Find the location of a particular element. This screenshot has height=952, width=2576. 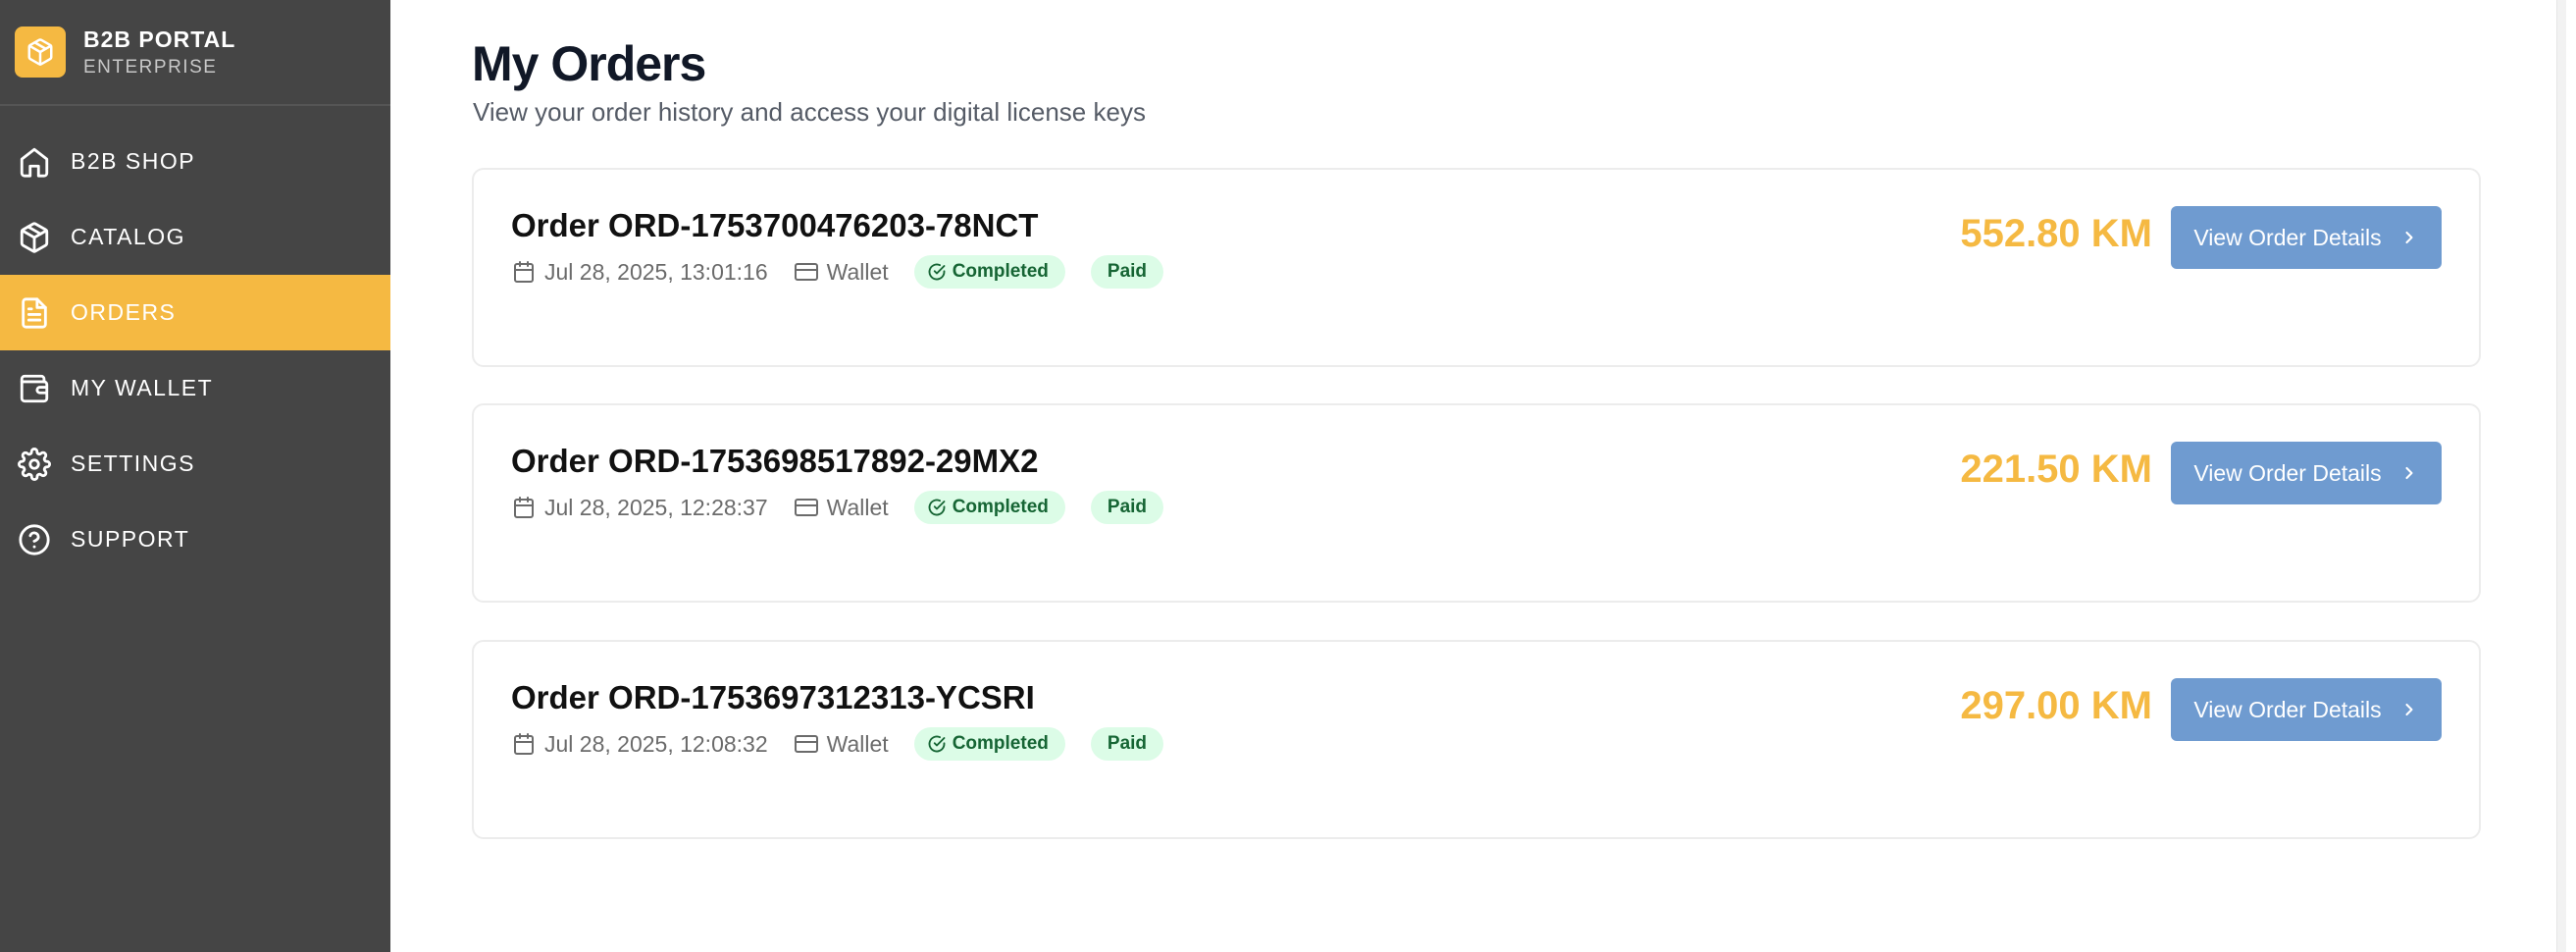

sidebar-item-label: CATALOG is located at coordinates (128, 236).